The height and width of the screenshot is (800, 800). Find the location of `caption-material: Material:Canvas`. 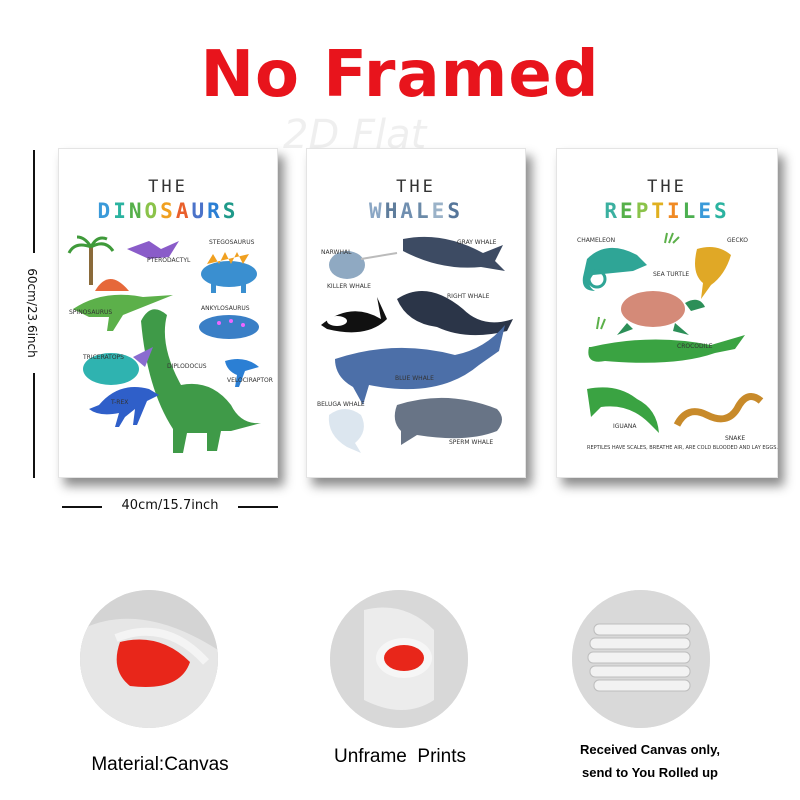

caption-material: Material:Canvas is located at coordinates (160, 764).